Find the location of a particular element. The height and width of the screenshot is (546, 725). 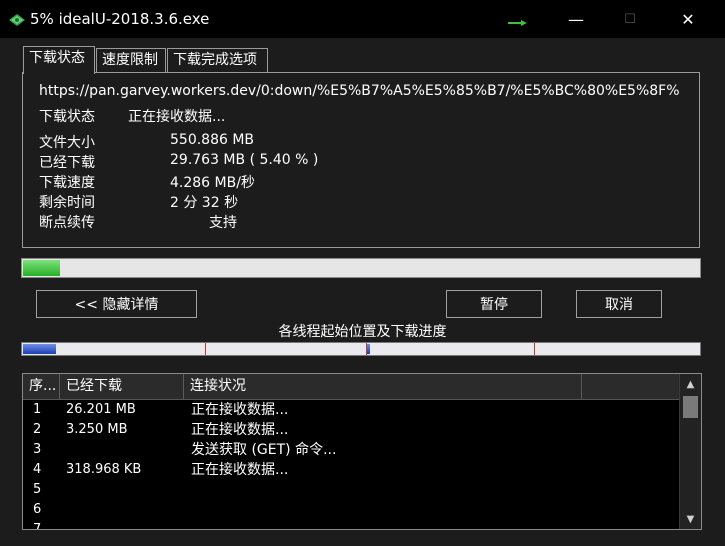

tab-completion-options: 下载完成选项 is located at coordinates (217, 60).